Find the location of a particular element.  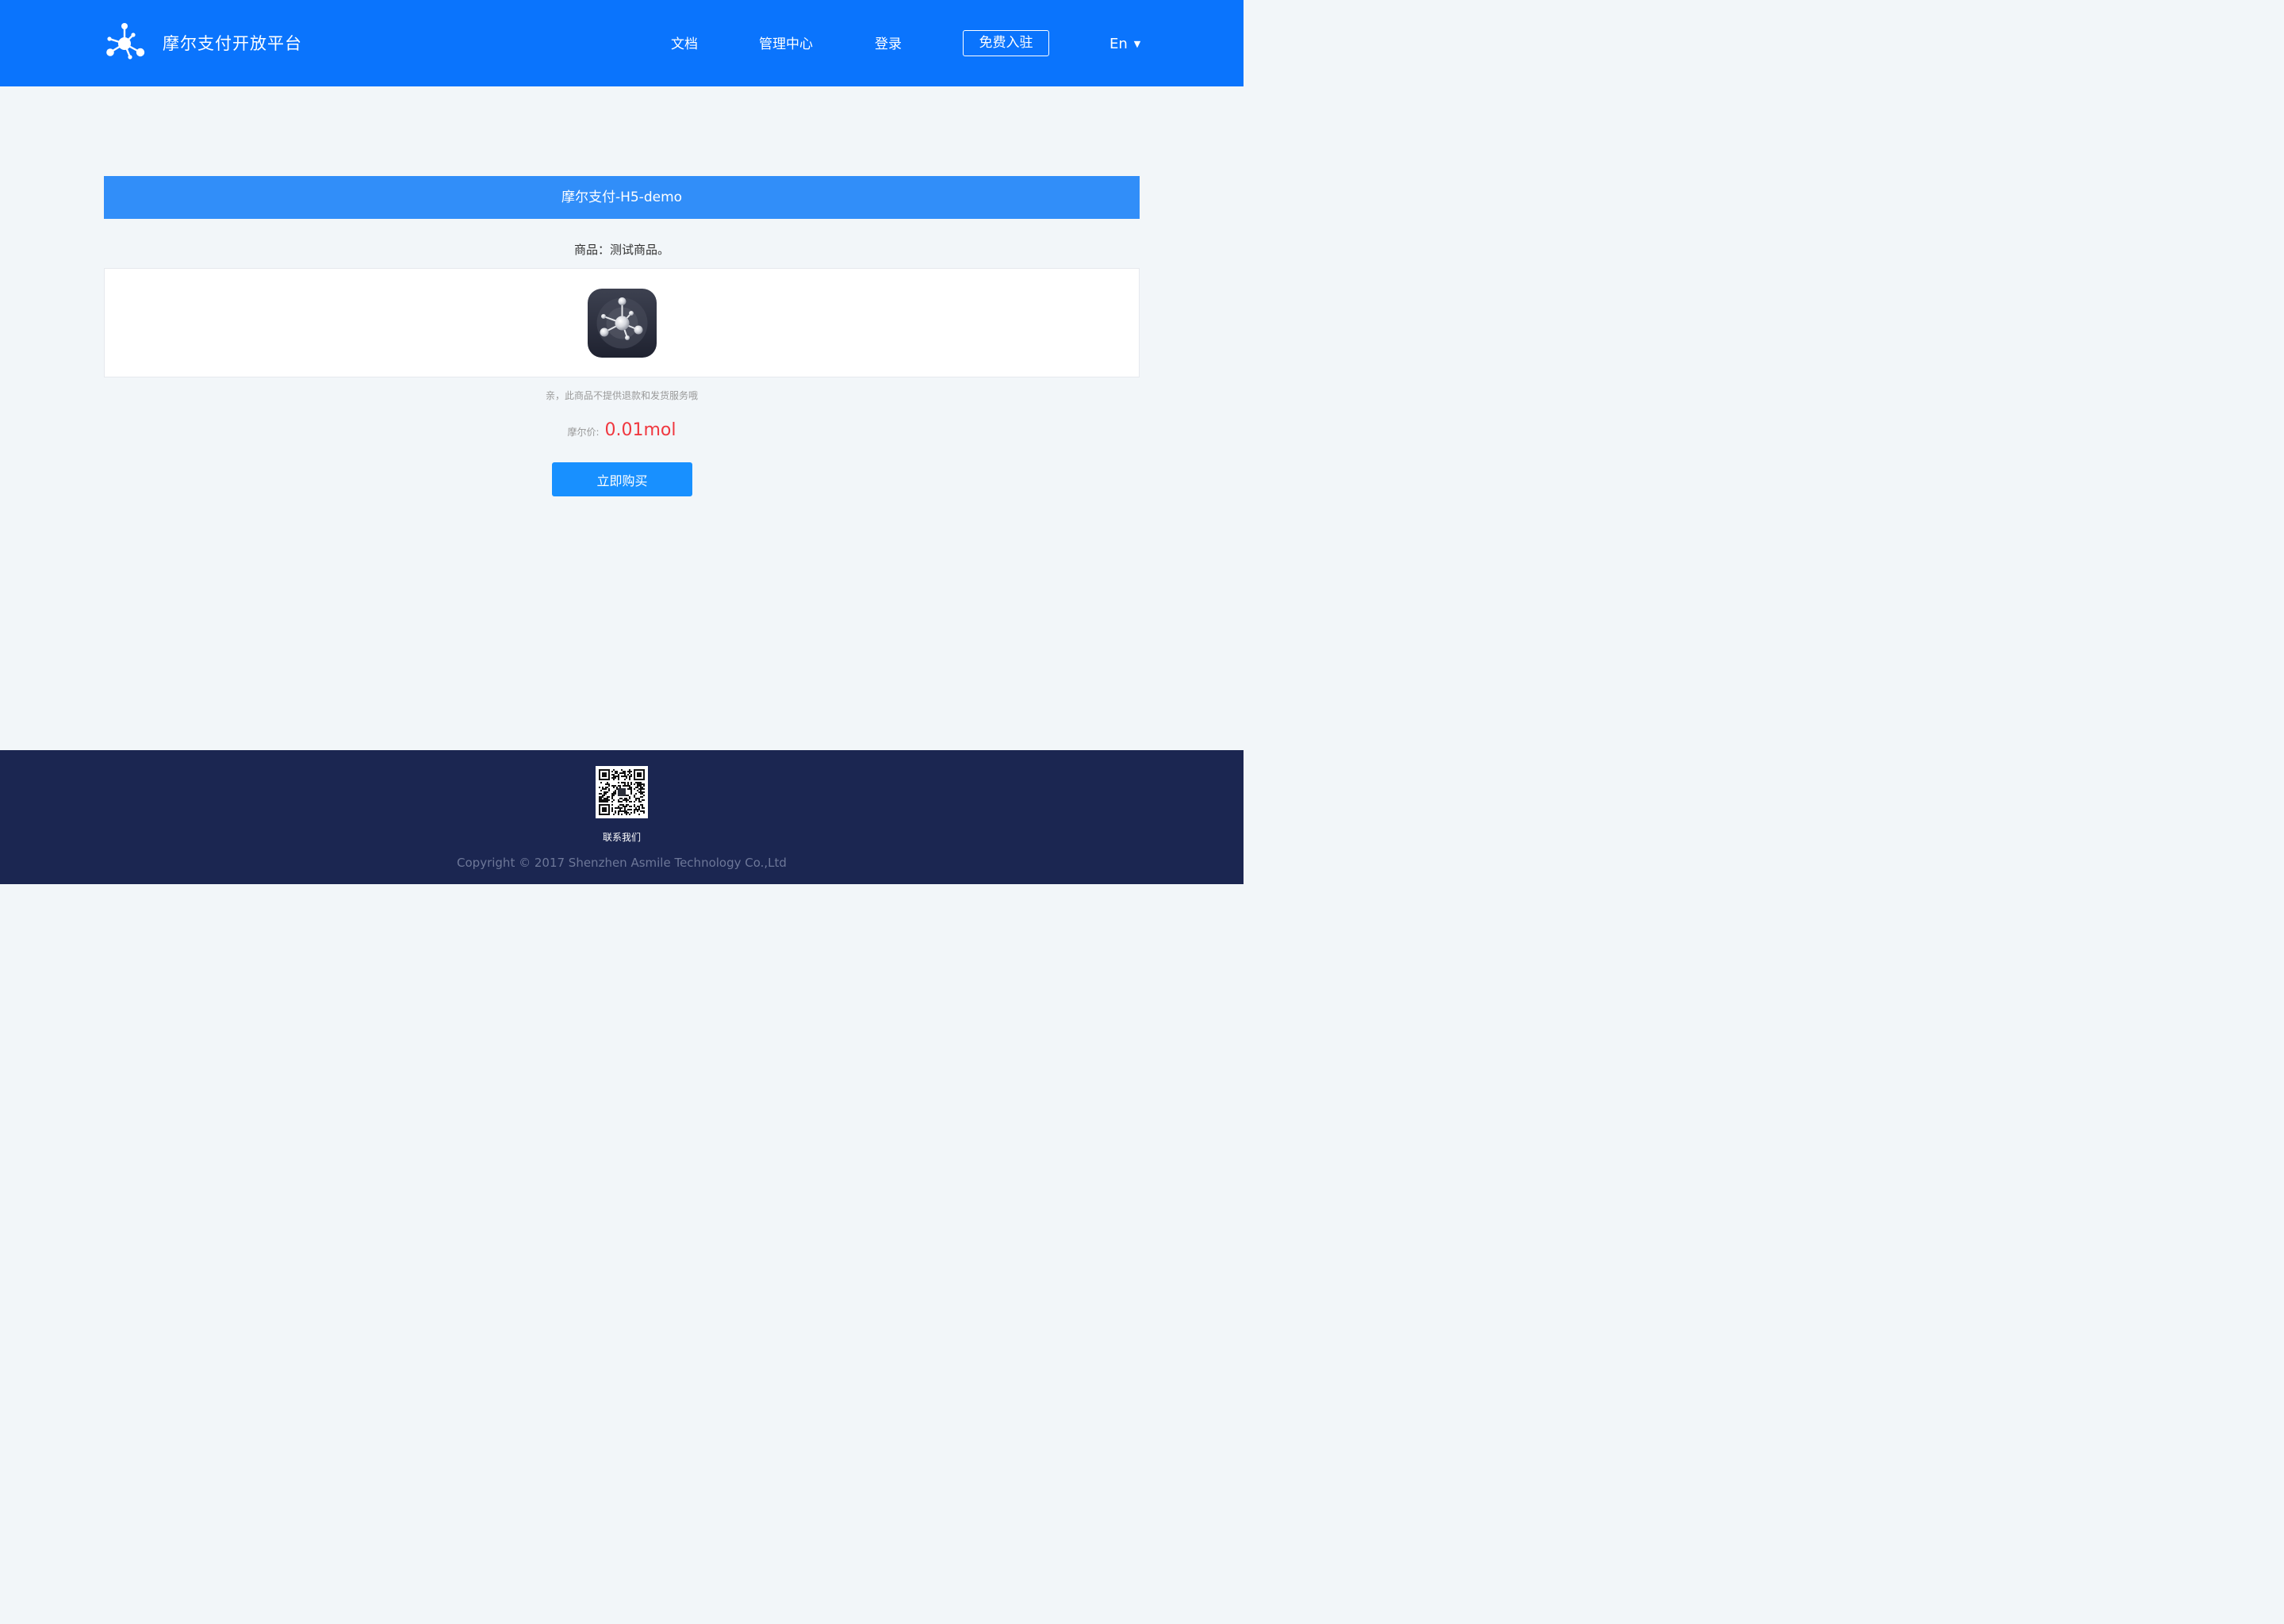

brand-logo-link: 摩尔支付开放平台 is located at coordinates (203, 42).